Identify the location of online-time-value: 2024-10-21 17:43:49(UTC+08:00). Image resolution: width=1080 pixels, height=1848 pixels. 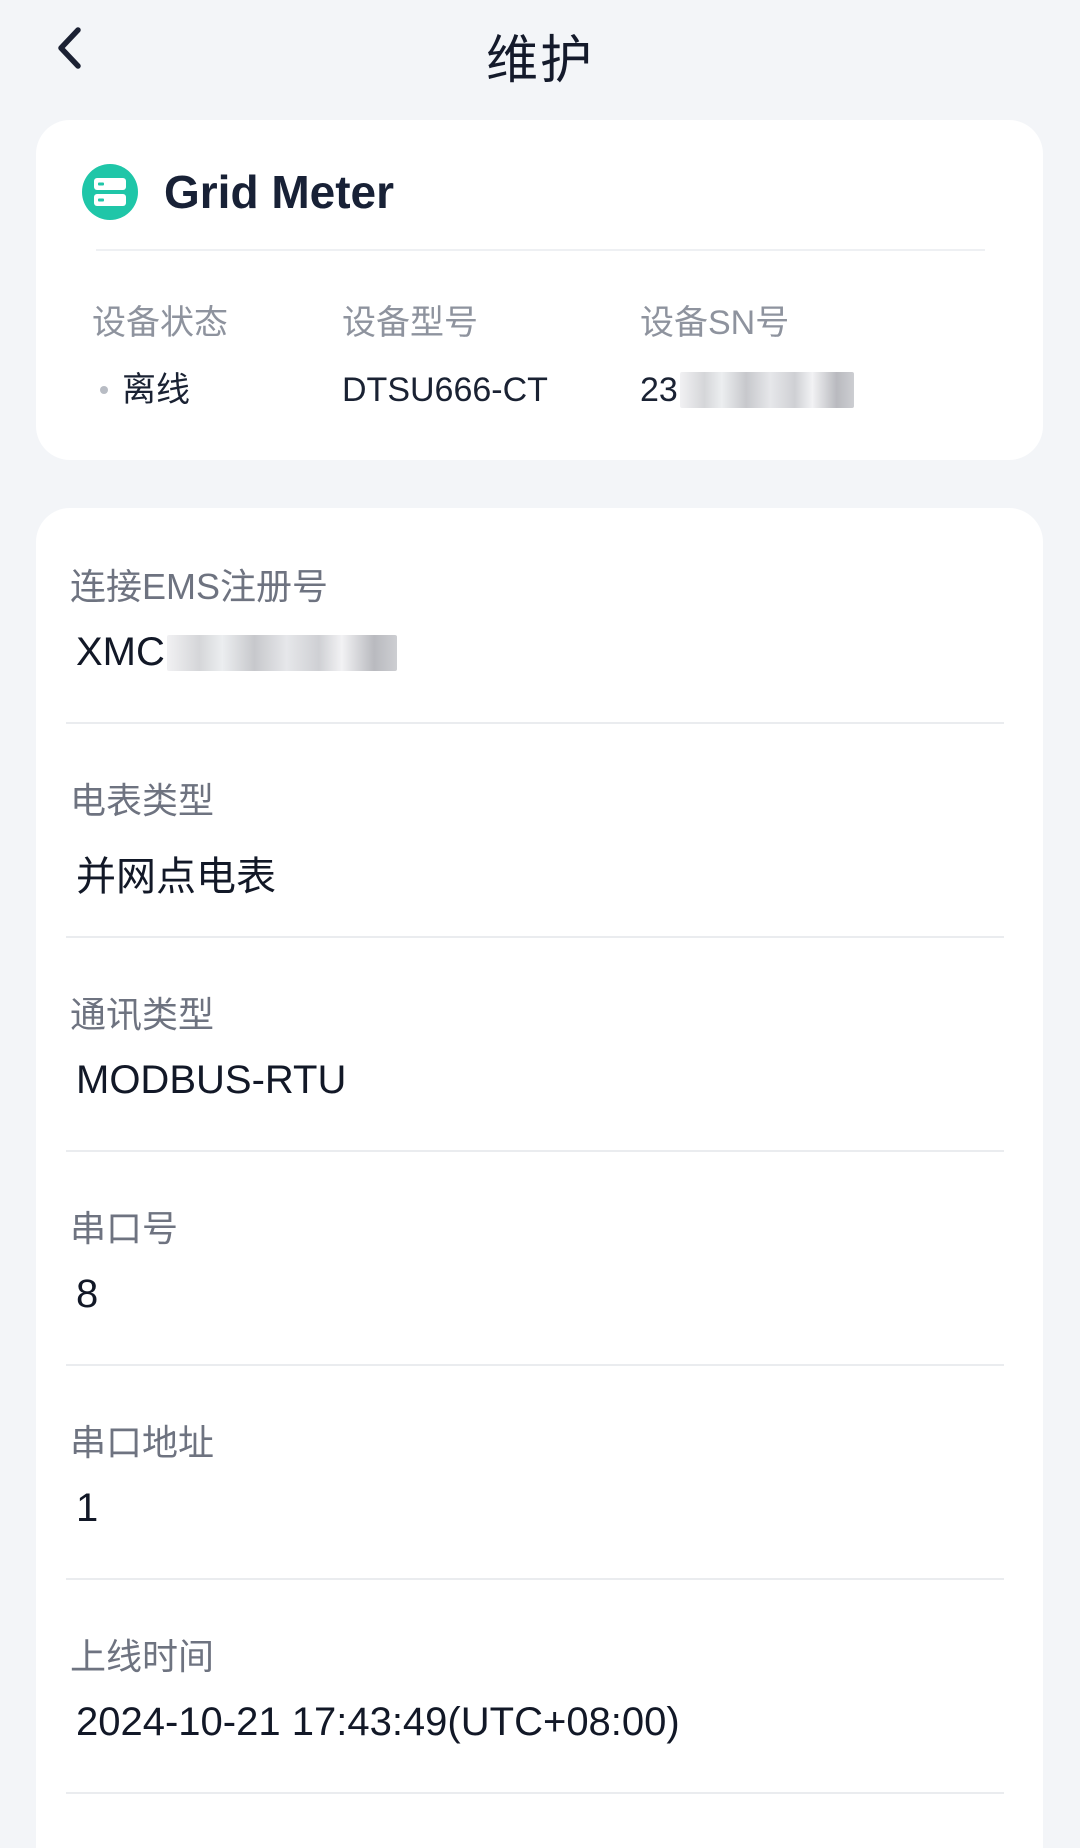
(378, 1722).